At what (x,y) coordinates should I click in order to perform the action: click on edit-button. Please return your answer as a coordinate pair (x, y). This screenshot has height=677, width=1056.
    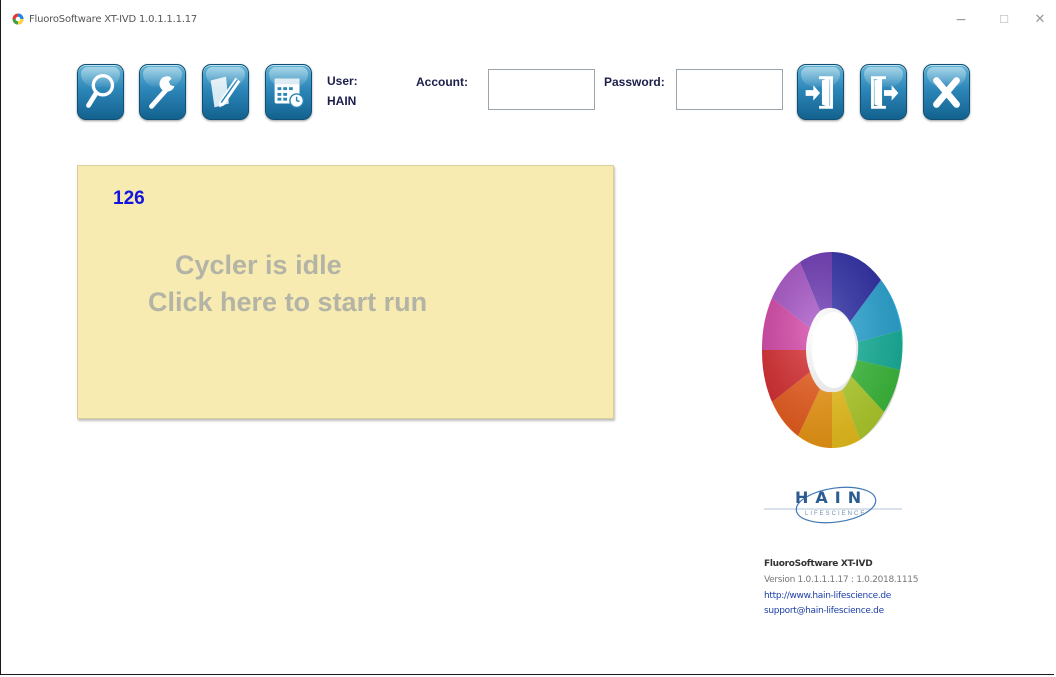
    Looking at the image, I should click on (225, 92).